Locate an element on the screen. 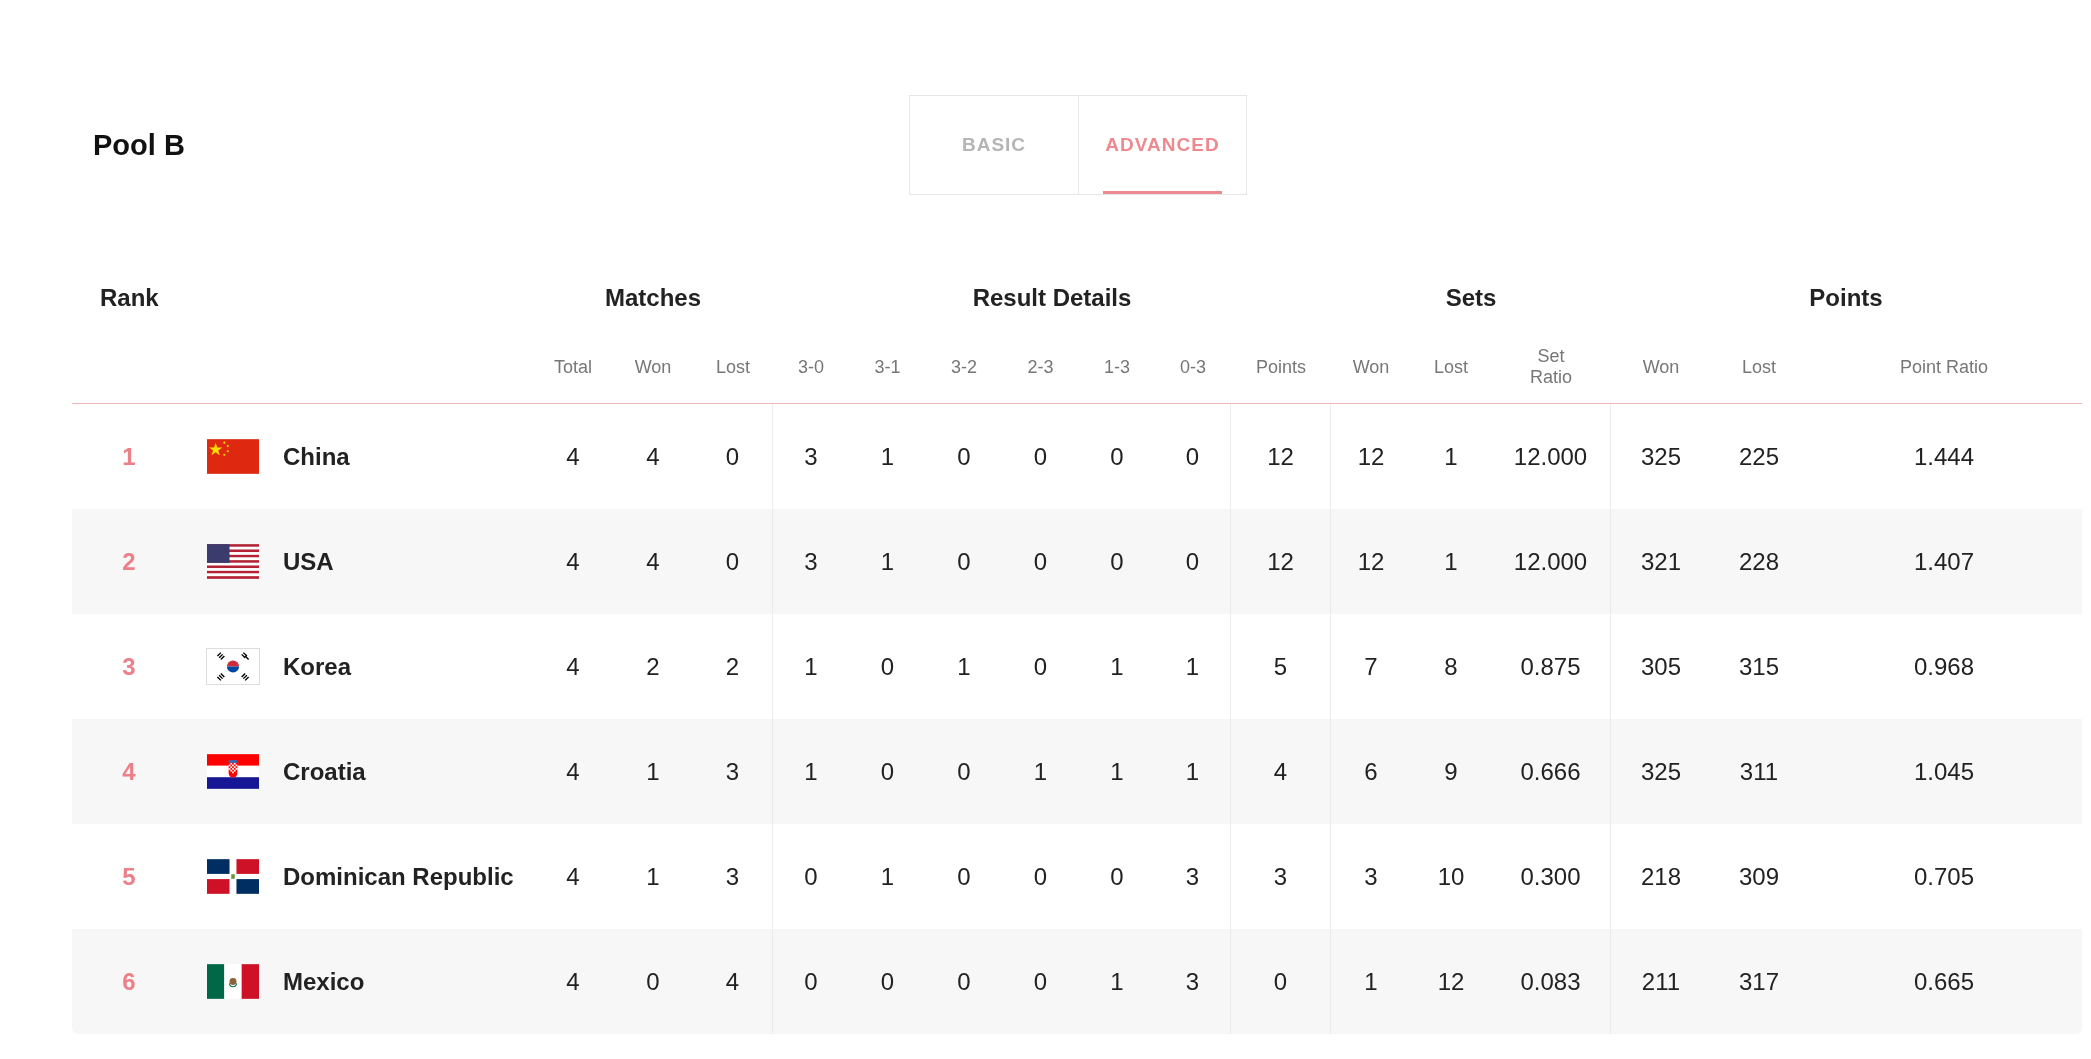 The height and width of the screenshot is (1059, 2091). croatia-flag-icon is located at coordinates (233, 771).